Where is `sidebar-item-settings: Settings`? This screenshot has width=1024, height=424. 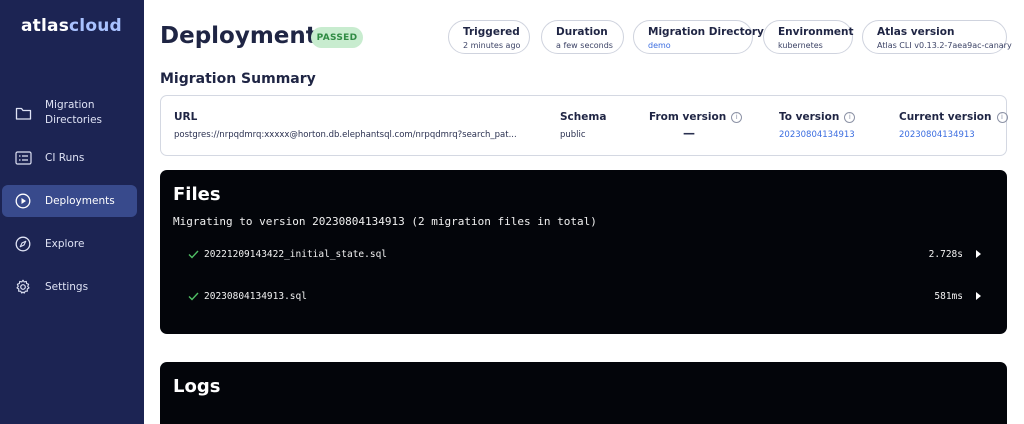 sidebar-item-settings: Settings is located at coordinates (69, 287).